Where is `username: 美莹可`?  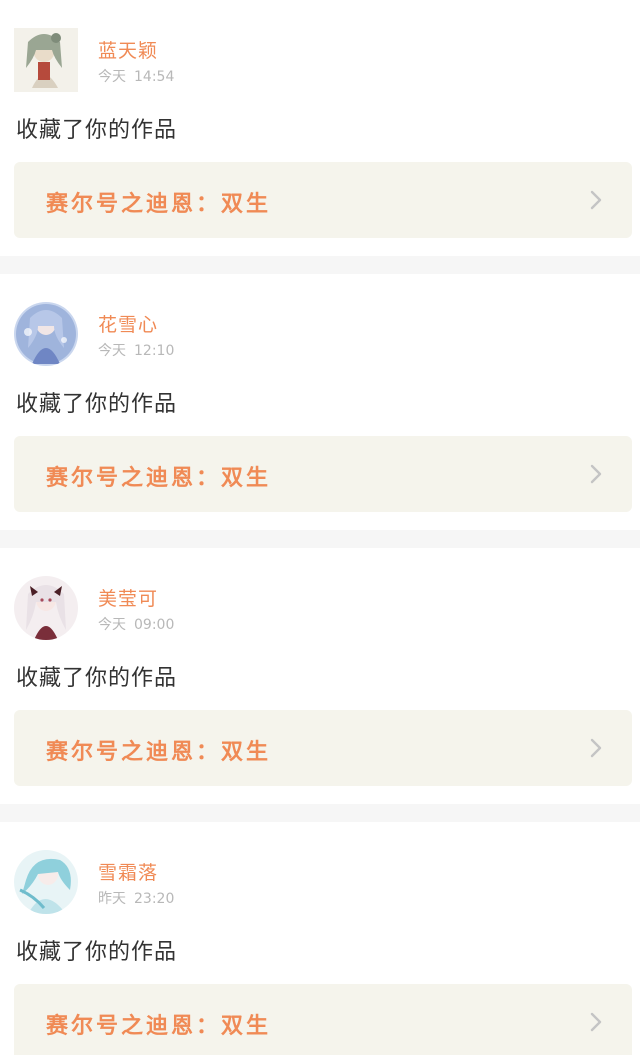 username: 美莹可 is located at coordinates (128, 597).